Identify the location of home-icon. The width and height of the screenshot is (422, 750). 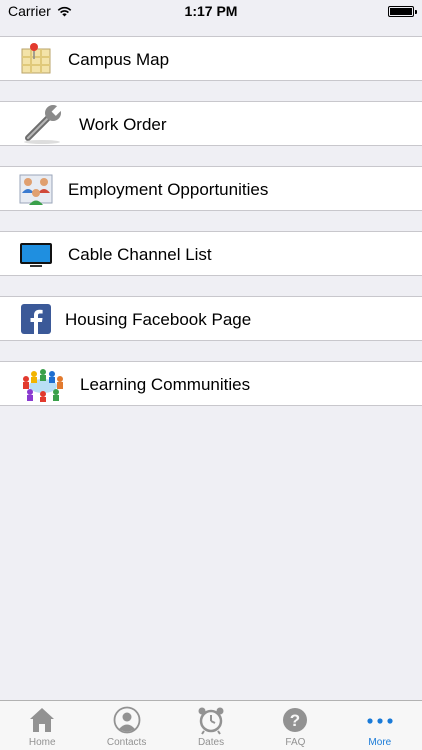
(42, 720).